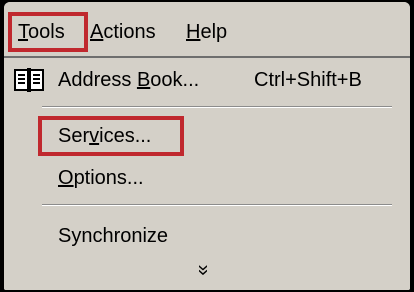  I want to click on expand-menu-chevron-icon: », so click(204, 270).